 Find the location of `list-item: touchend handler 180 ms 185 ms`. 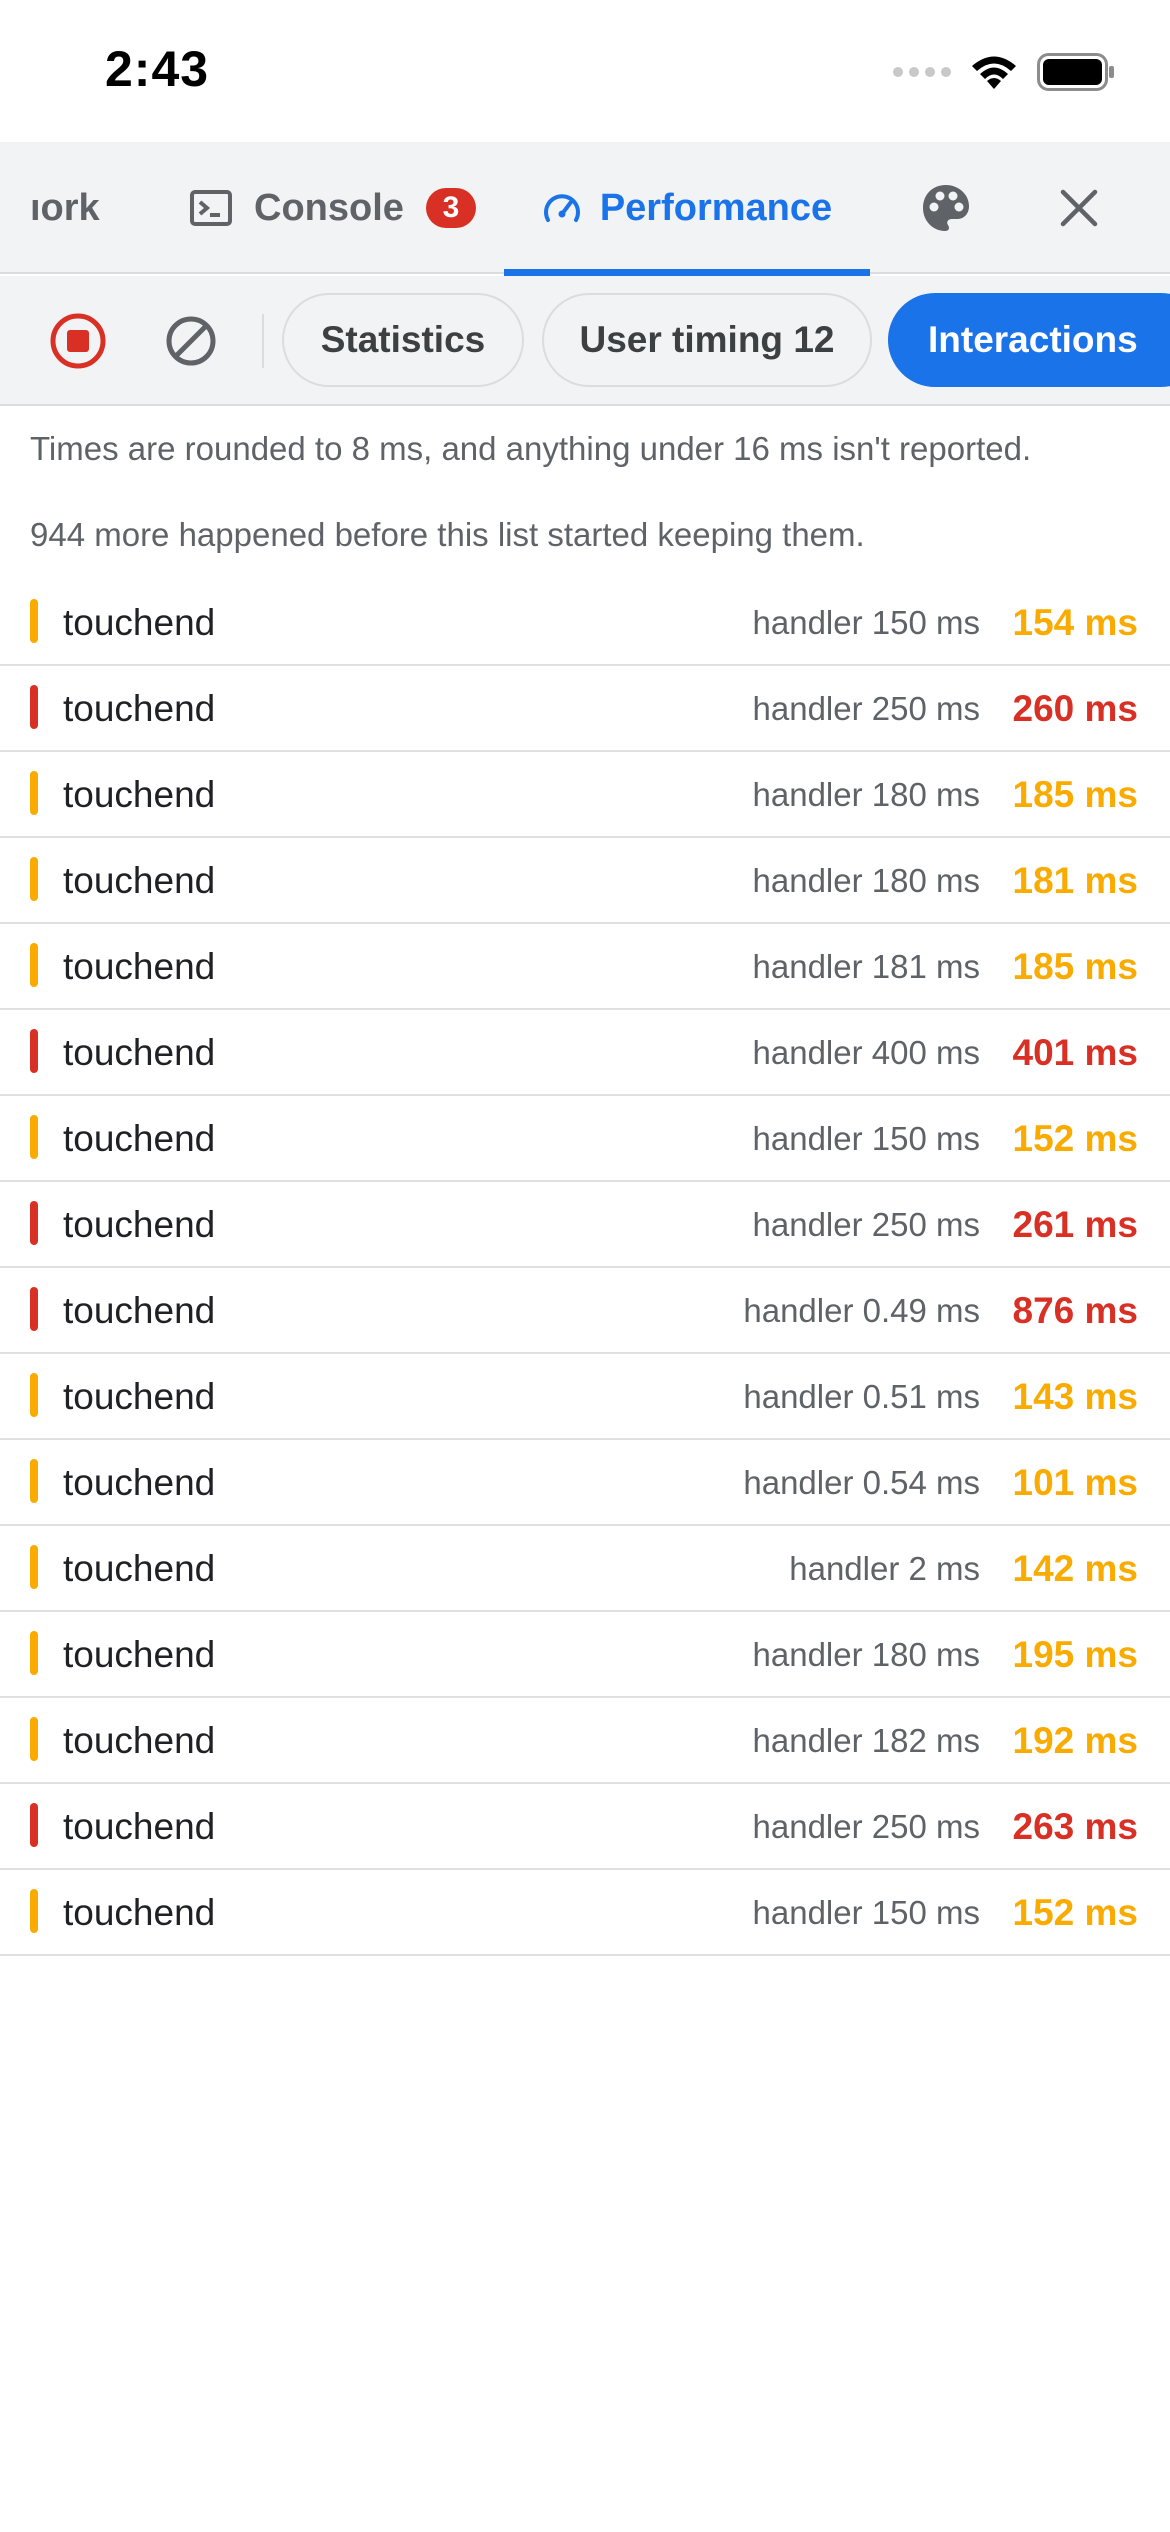

list-item: touchend handler 180 ms 185 ms is located at coordinates (585, 795).